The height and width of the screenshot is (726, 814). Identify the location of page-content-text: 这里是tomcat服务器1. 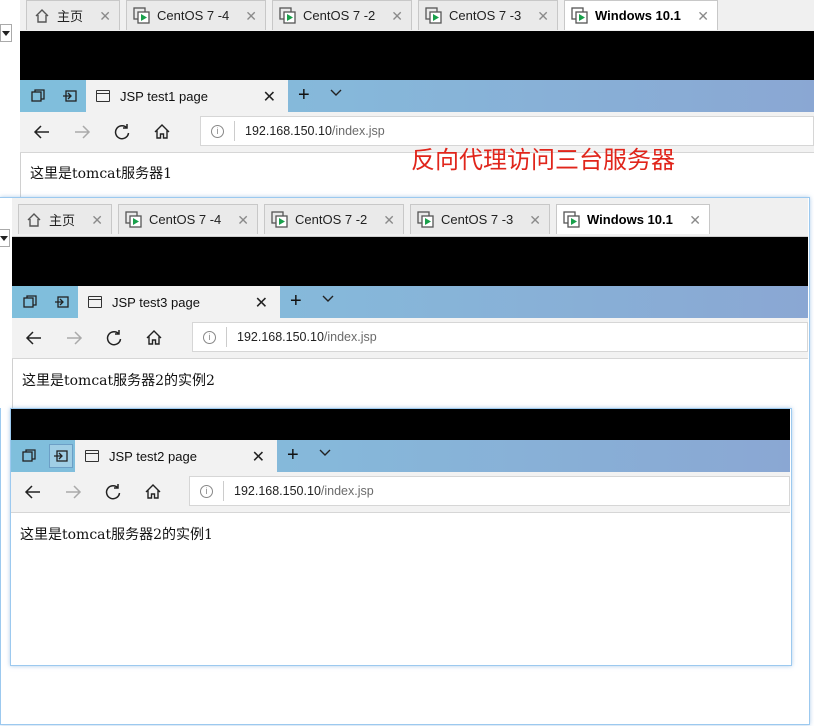
(101, 174).